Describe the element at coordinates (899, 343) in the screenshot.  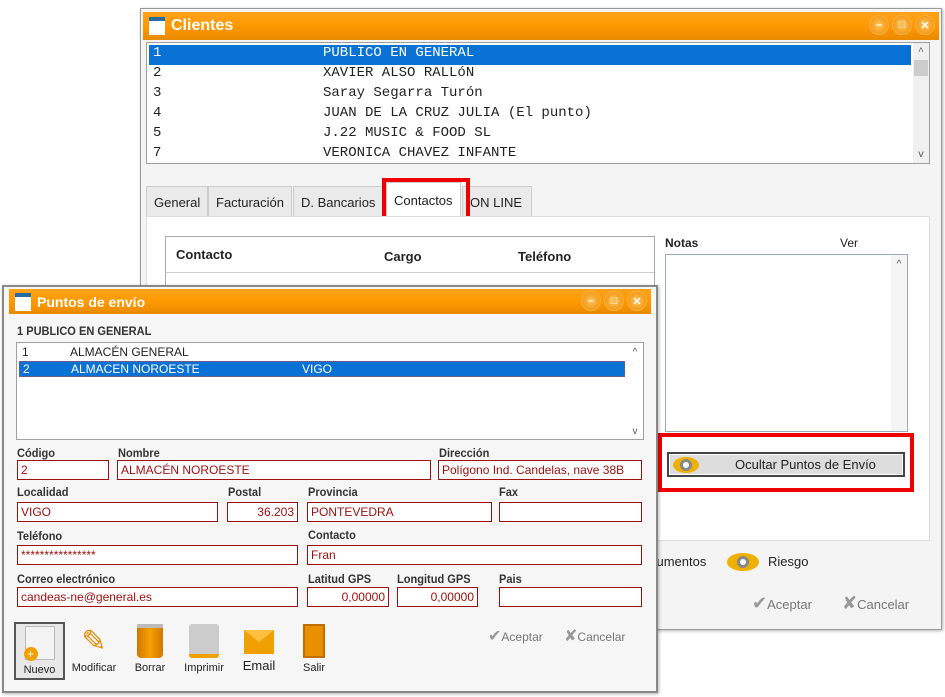
I see `scrollbar: ^` at that location.